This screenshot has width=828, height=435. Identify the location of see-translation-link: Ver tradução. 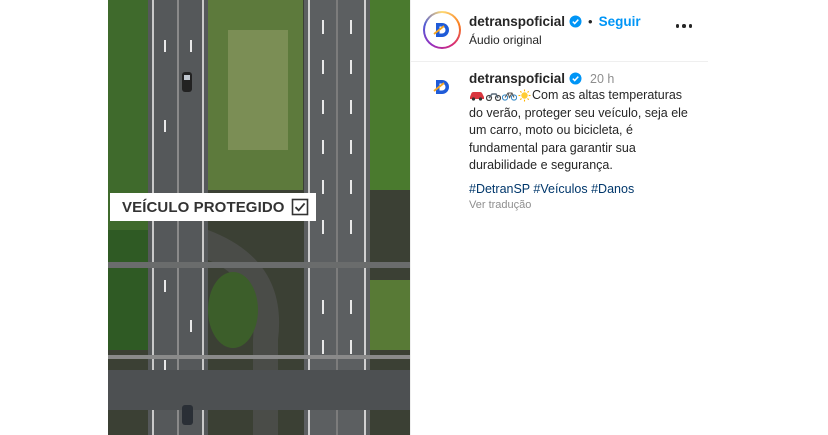
(500, 205).